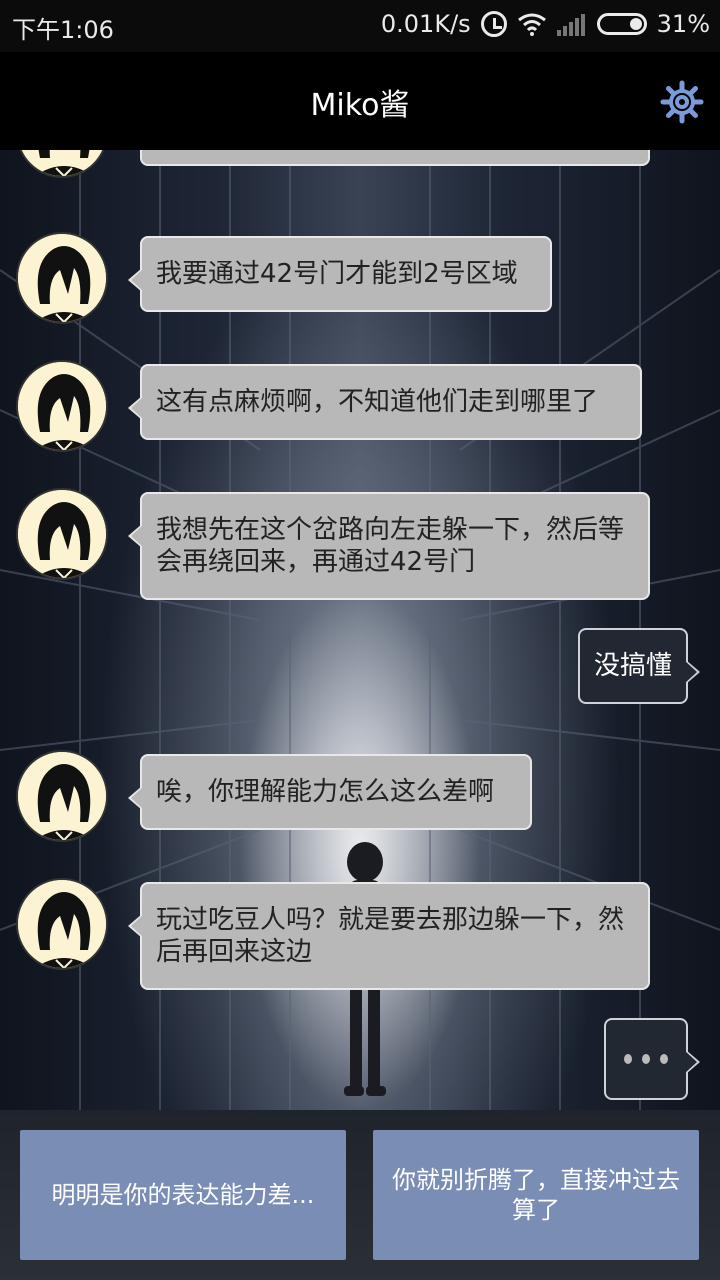  I want to click on battery-icon, so click(621, 24).